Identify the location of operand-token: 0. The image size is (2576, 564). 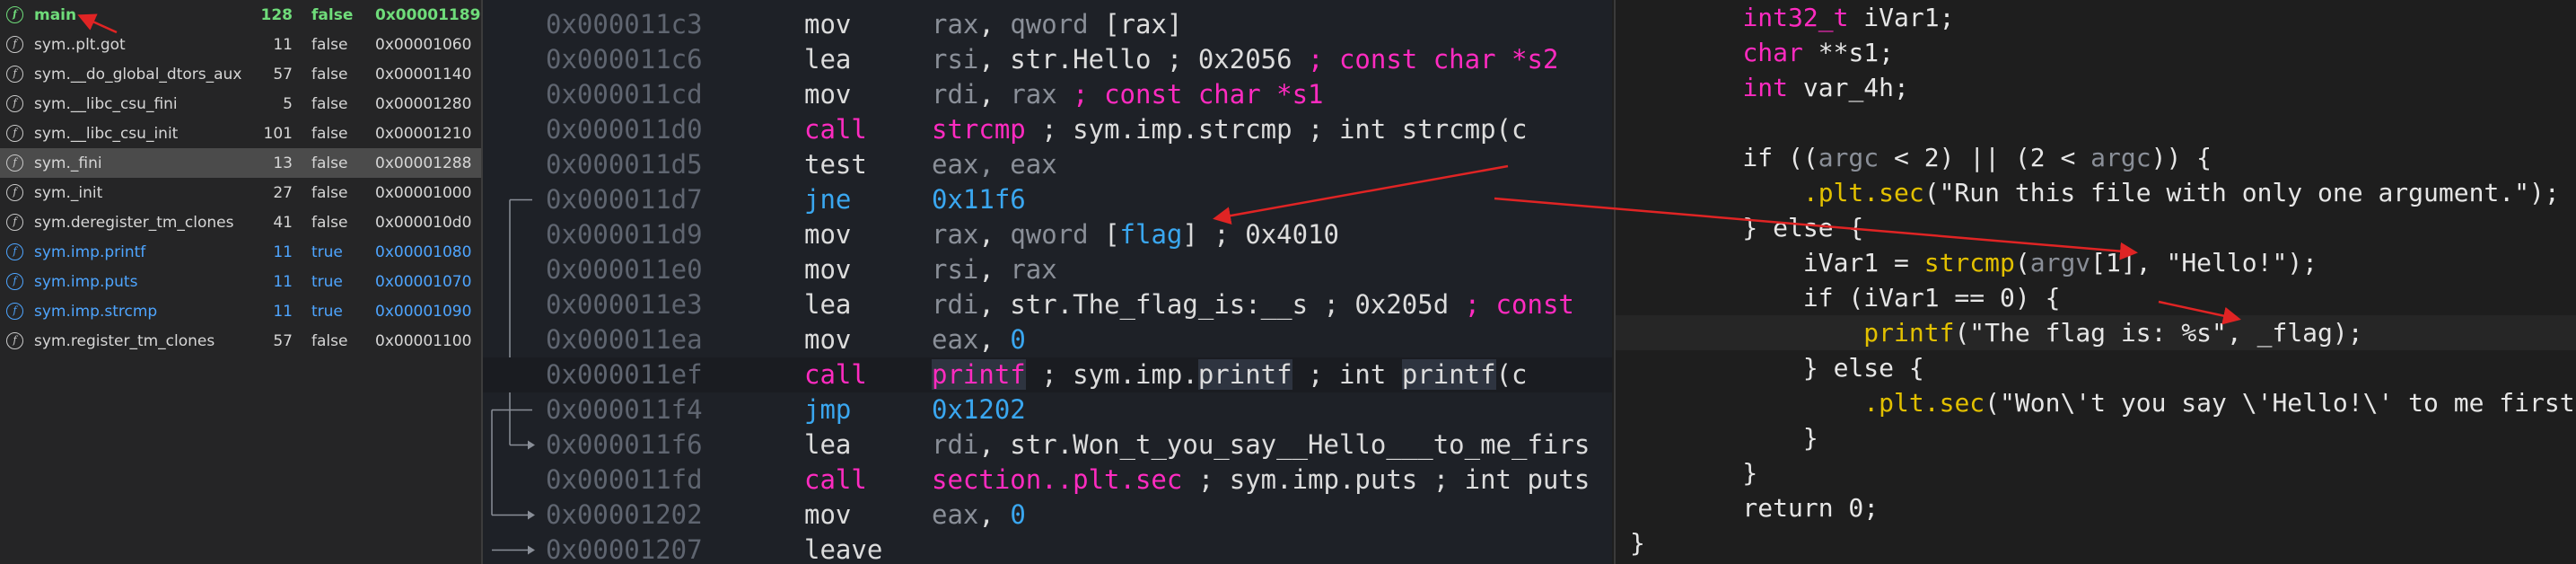
(1018, 514).